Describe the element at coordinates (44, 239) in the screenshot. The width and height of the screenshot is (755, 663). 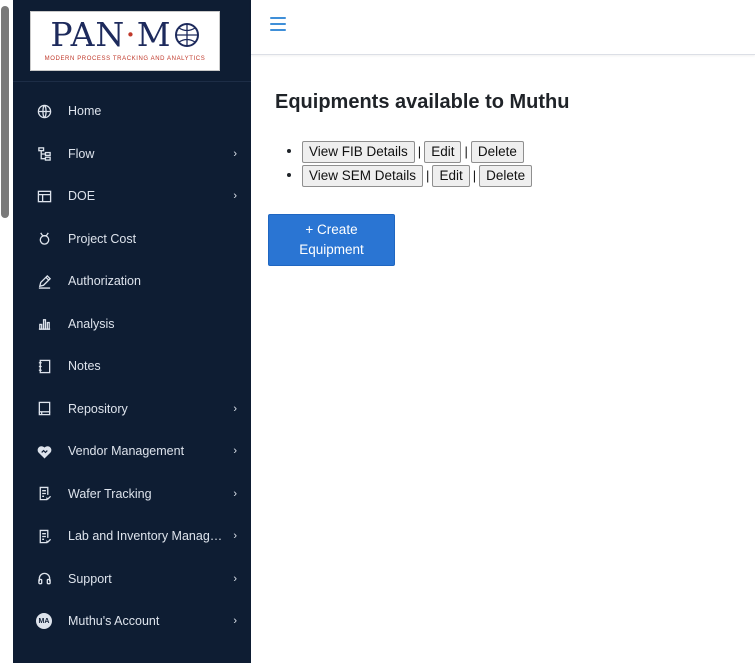
I see `money-icon` at that location.